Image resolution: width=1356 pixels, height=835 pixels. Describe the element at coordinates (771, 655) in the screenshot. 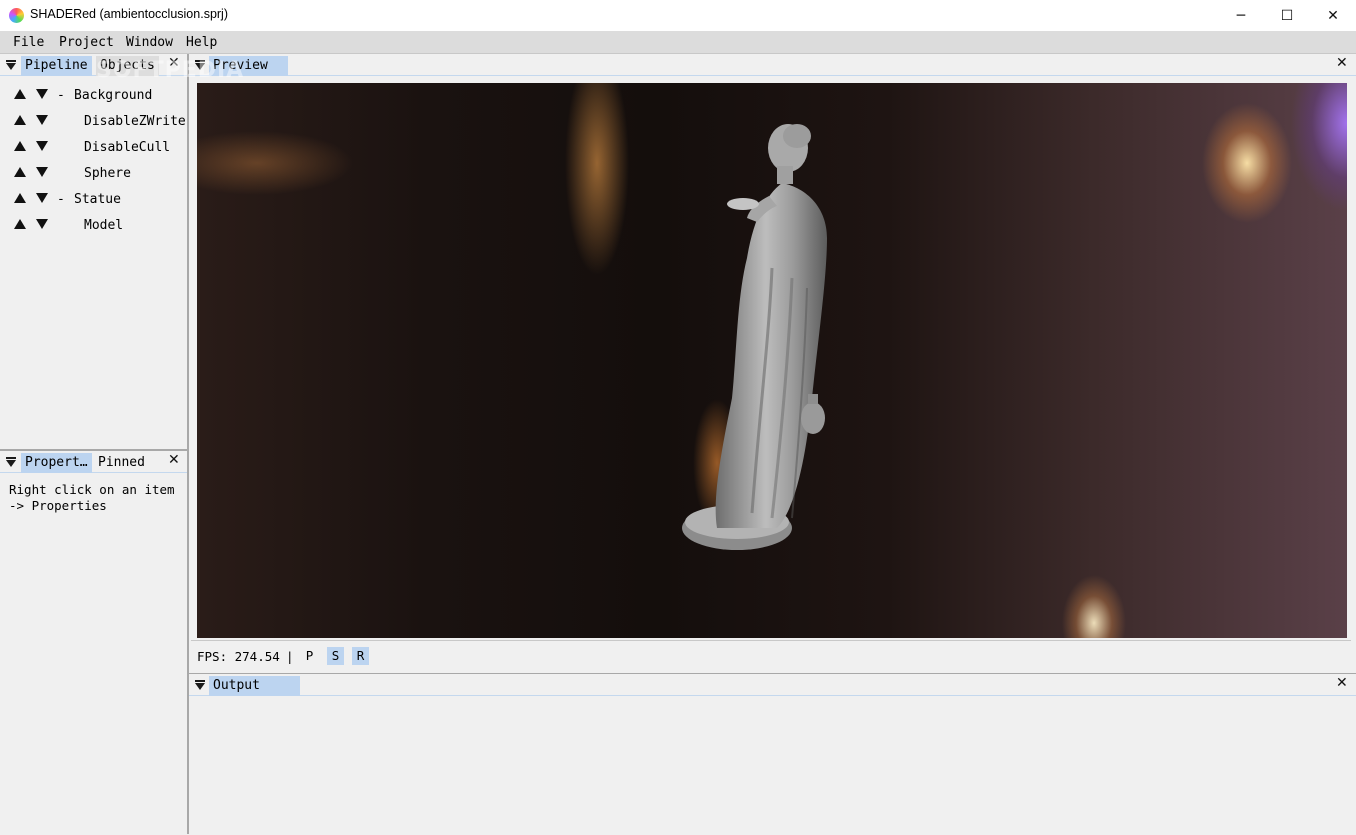

I see `preview-status-bar: FPS: 274.54 | P S R` at that location.